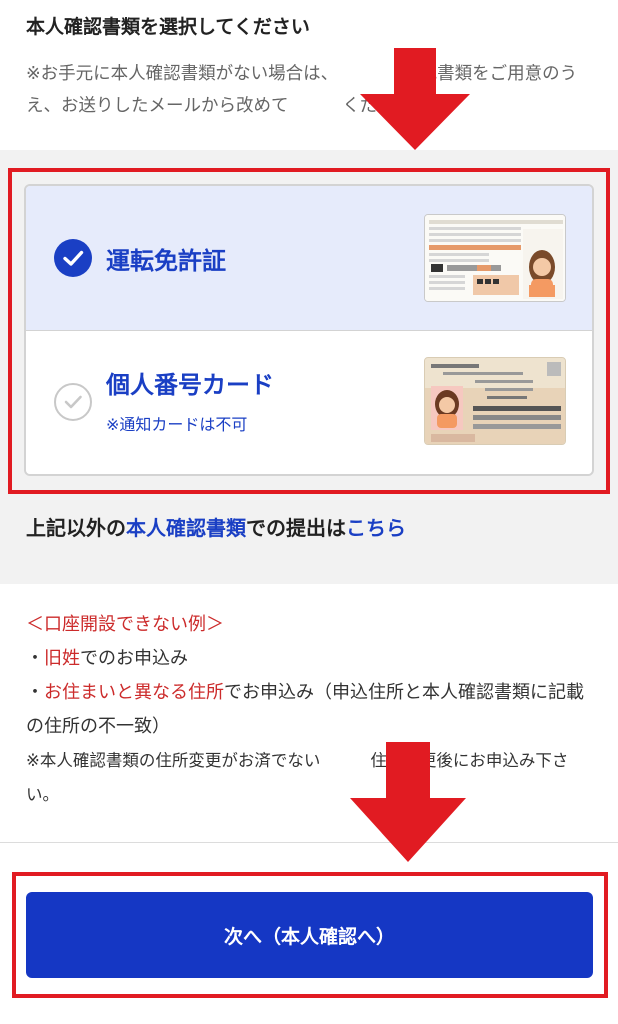  I want to click on examples-heading: ＜口座開設できない例＞, so click(125, 624).